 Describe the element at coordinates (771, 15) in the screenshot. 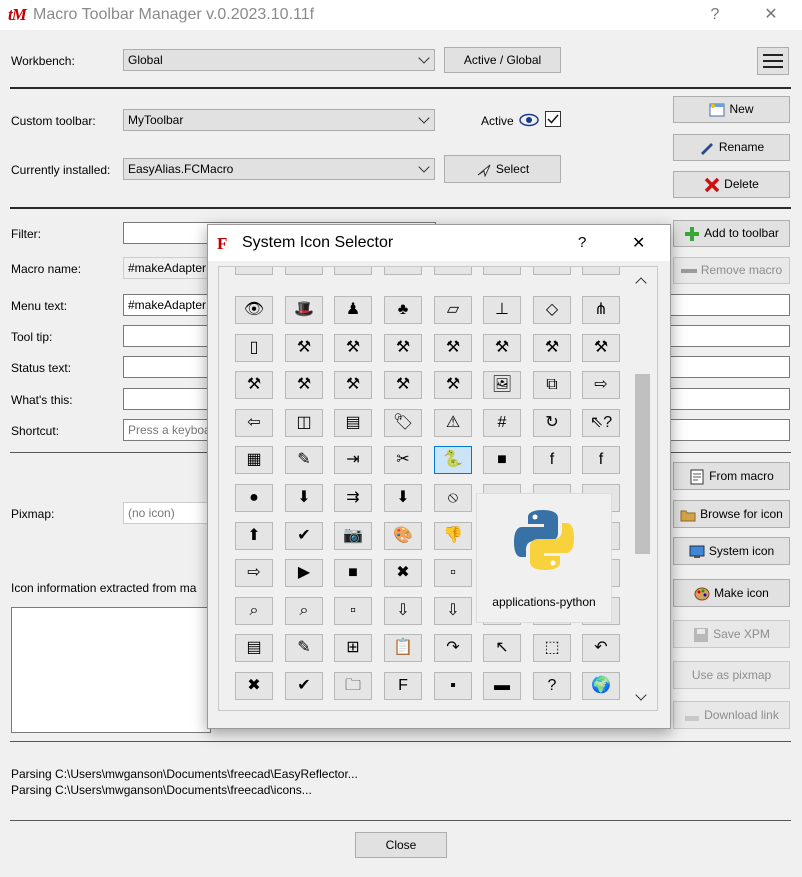

I see `window-close-button: ✕` at that location.